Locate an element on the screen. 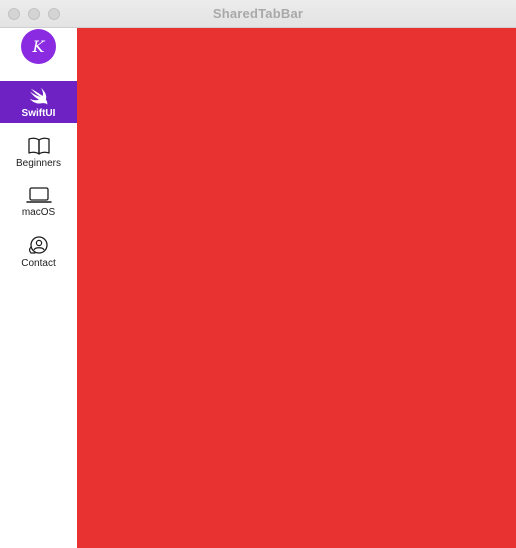 Image resolution: width=516 pixels, height=548 pixels. avatar: K is located at coordinates (38, 46).